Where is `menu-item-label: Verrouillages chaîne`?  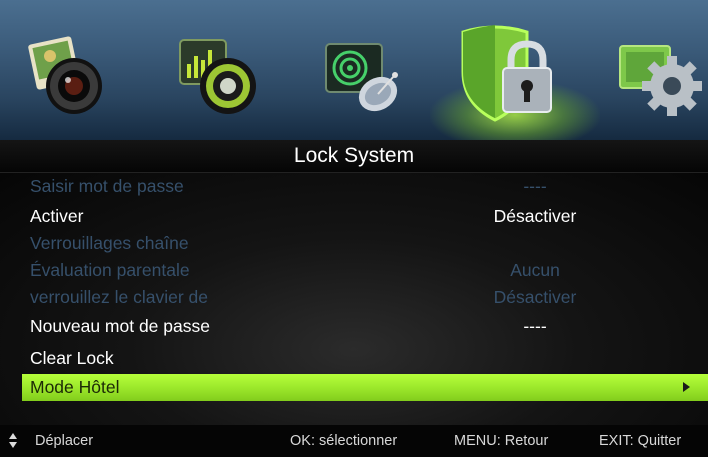 menu-item-label: Verrouillages chaîne is located at coordinates (109, 243).